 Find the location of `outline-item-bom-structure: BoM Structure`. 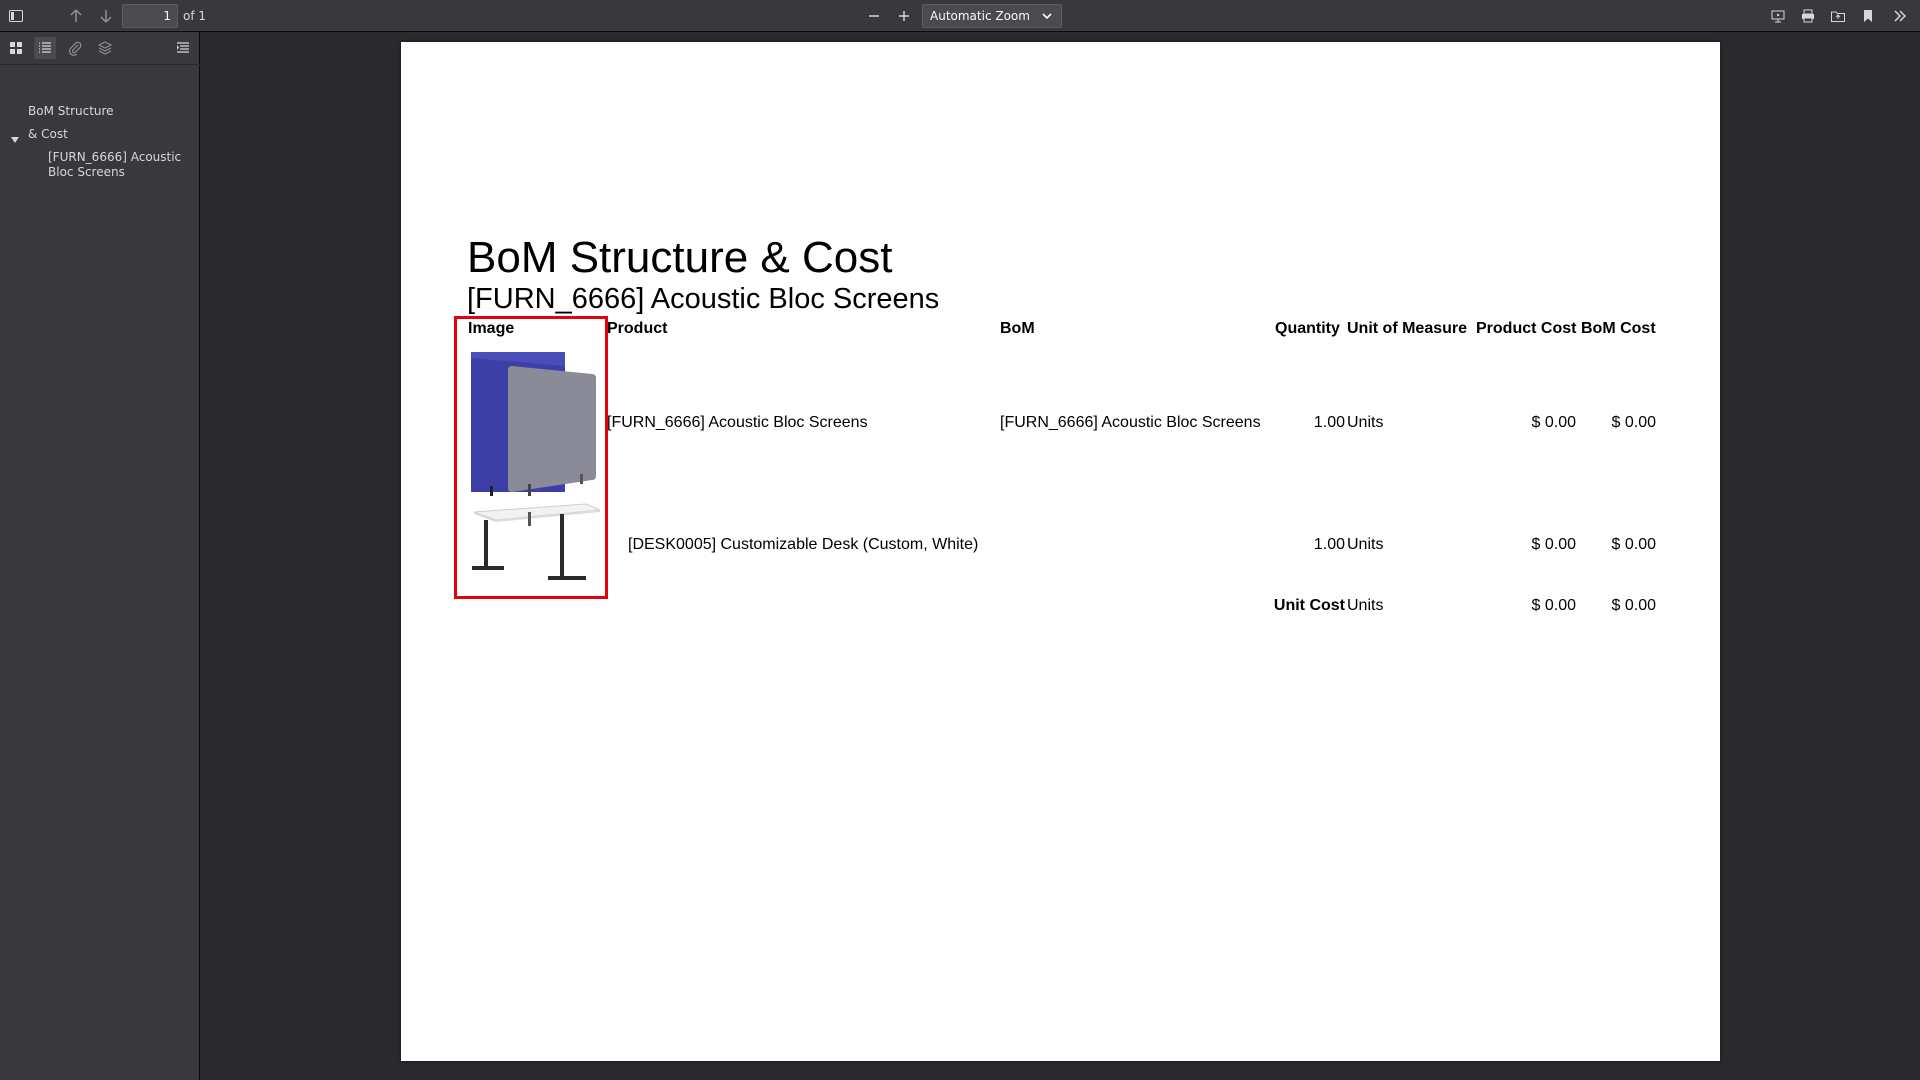

outline-item-bom-structure: BoM Structure is located at coordinates (71, 111).